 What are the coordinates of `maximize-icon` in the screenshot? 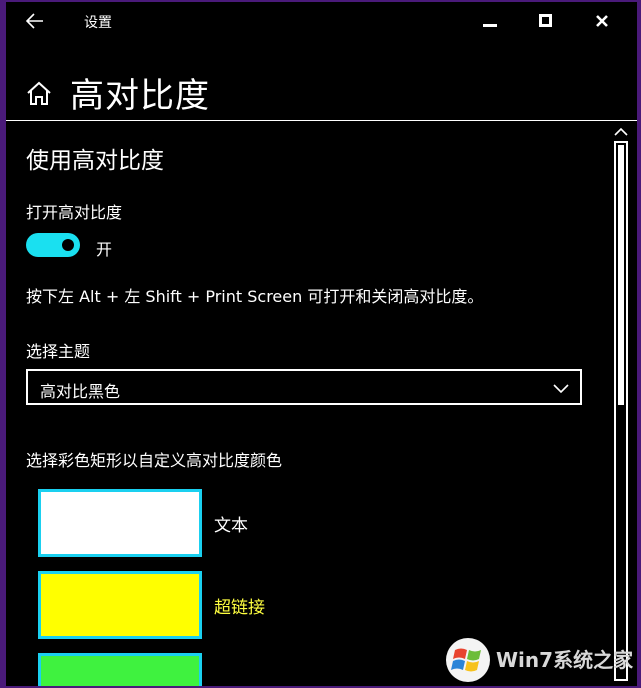 It's located at (545, 20).